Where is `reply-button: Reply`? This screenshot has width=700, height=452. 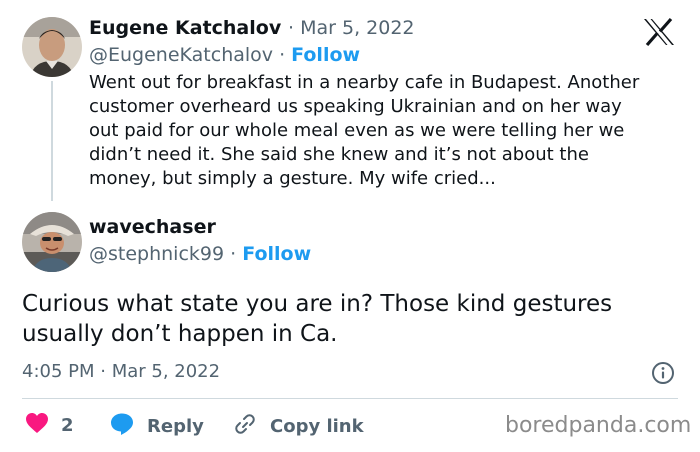
reply-button: Reply is located at coordinates (156, 426).